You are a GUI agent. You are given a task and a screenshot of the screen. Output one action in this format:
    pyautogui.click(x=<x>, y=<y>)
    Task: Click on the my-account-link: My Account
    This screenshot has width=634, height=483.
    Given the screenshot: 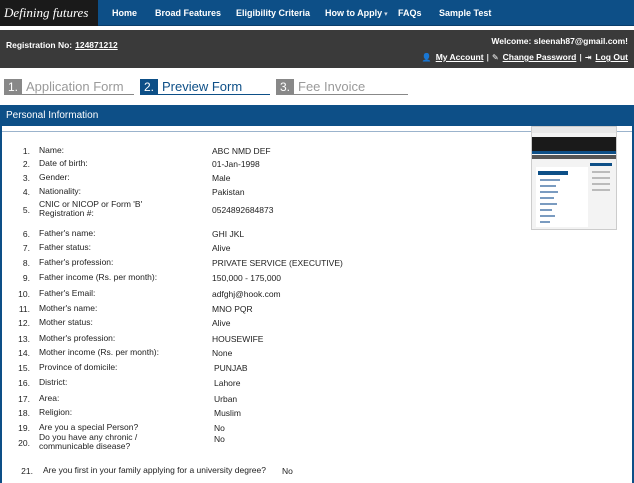 What is the action you would take?
    pyautogui.click(x=460, y=57)
    